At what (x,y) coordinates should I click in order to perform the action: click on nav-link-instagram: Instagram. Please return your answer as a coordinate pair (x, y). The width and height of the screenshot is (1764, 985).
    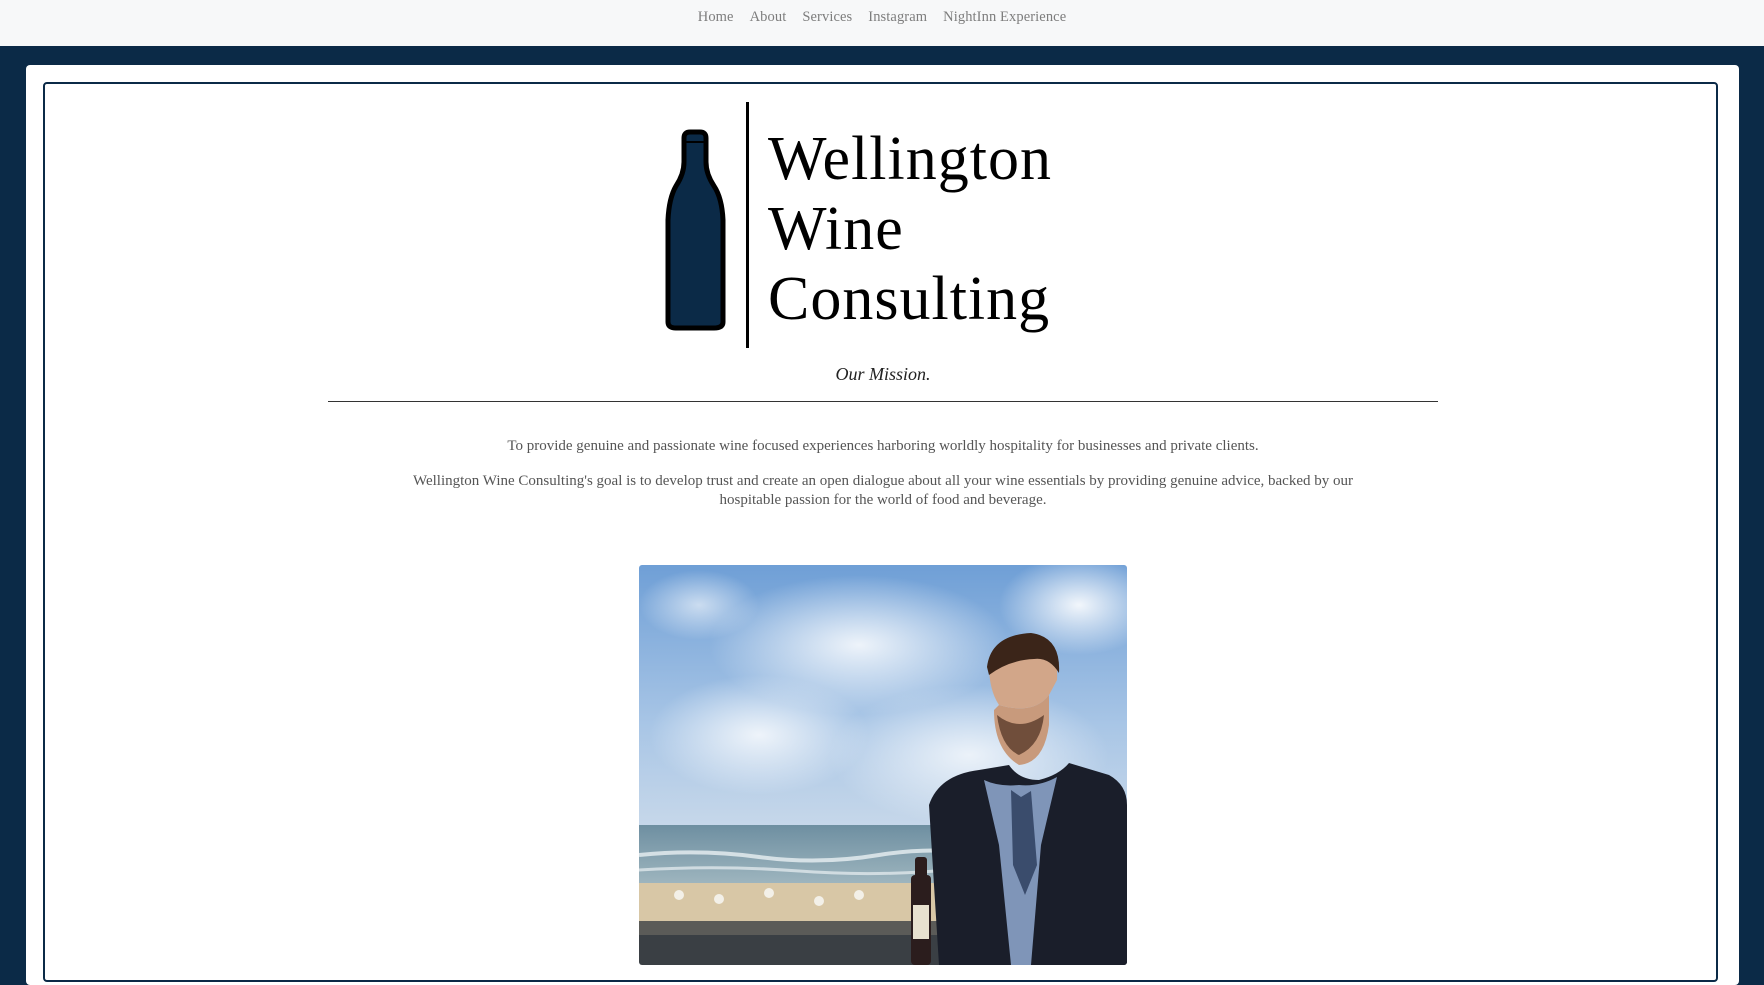
    Looking at the image, I should click on (897, 17).